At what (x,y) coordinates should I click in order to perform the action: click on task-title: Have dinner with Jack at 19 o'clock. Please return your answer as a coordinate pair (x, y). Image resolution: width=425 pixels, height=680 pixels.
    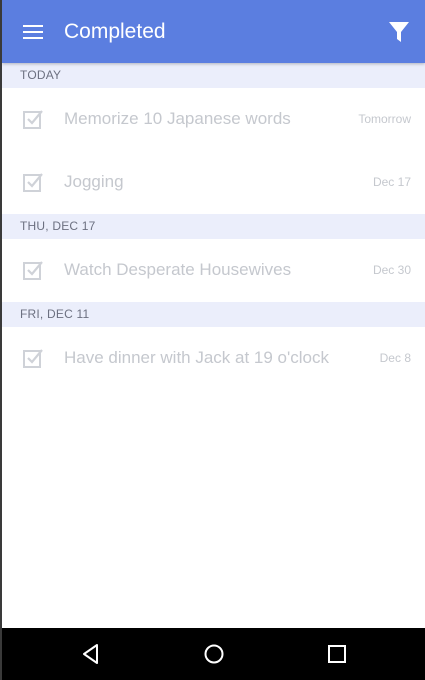
    Looking at the image, I should click on (196, 357).